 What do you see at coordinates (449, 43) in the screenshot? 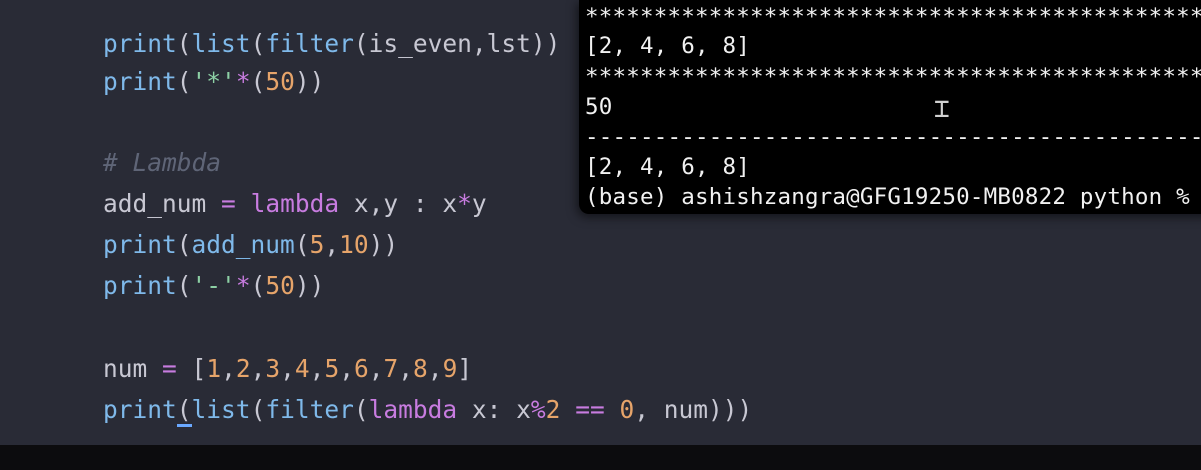
I see `code-token: is_even,lst` at bounding box center [449, 43].